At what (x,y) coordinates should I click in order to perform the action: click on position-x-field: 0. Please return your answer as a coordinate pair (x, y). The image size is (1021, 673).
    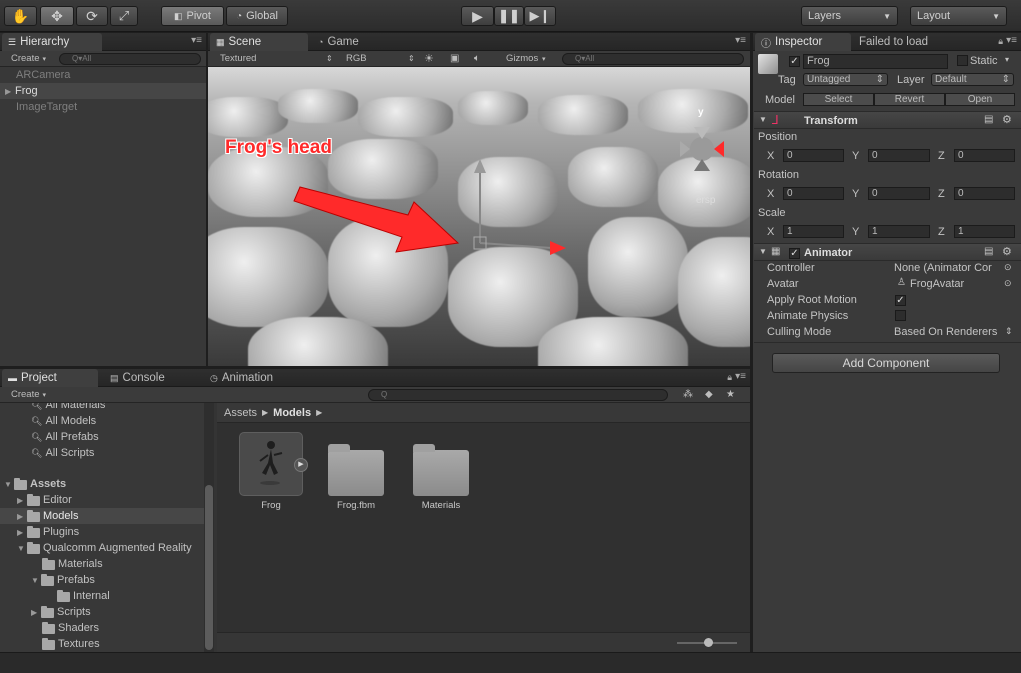
    Looking at the image, I should click on (813, 155).